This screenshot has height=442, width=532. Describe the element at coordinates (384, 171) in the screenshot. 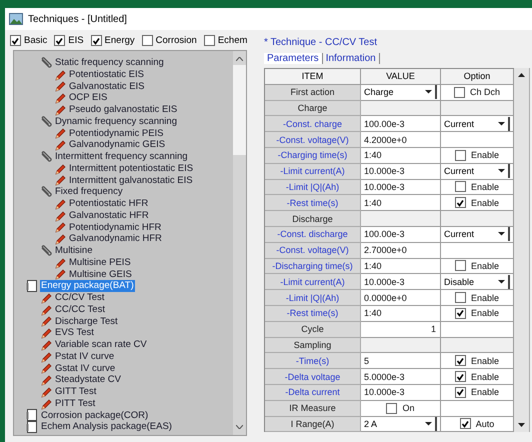

I see `value-text: 10.000e-3` at that location.